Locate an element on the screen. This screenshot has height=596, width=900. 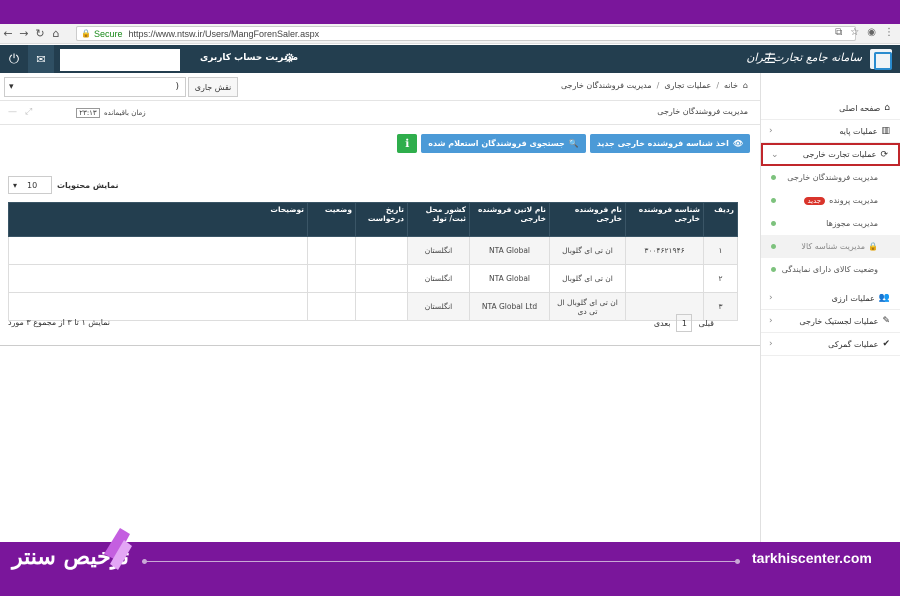
sidebar-subitem-label: وضعیت کالای دارای نمایندگی is located at coordinates (829, 269).